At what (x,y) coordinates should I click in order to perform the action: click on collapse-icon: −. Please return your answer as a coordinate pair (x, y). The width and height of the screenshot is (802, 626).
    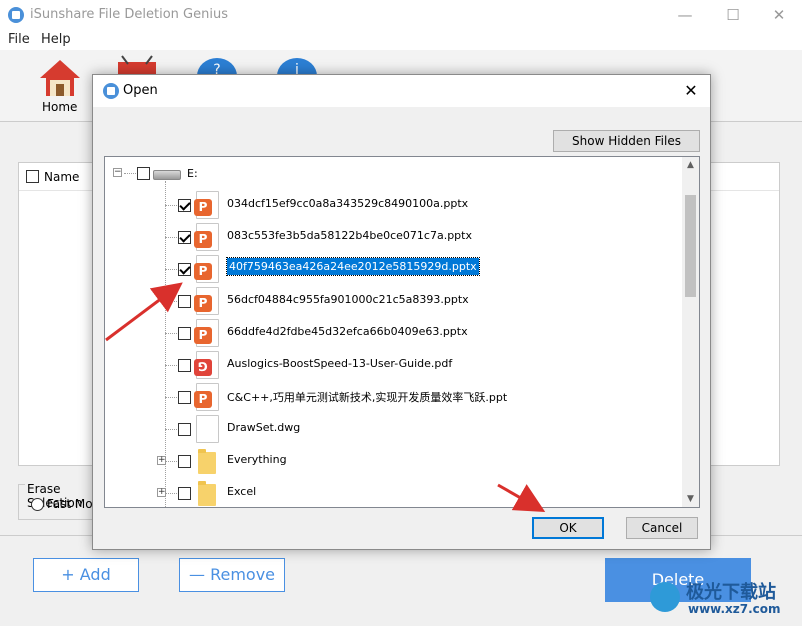
    Looking at the image, I should click on (117, 172).